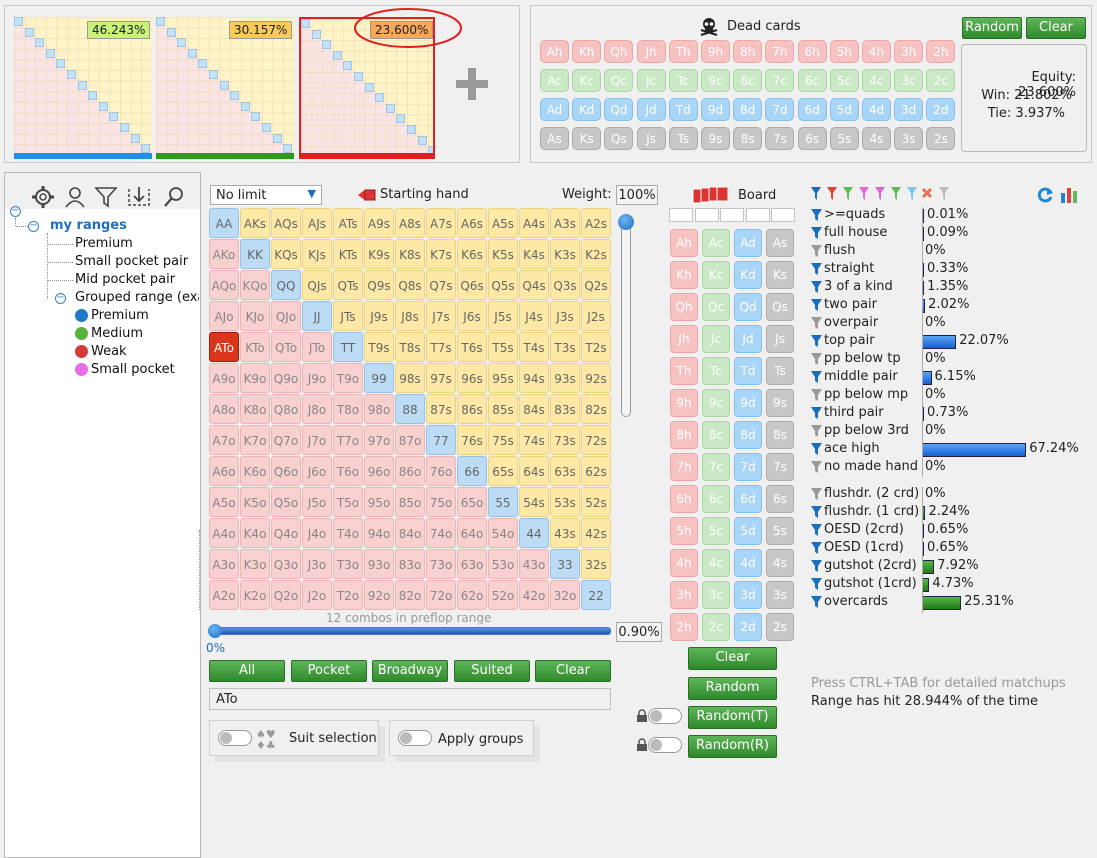 This screenshot has width=1097, height=858. What do you see at coordinates (732, 688) in the screenshot?
I see `board-random-button: Random` at bounding box center [732, 688].